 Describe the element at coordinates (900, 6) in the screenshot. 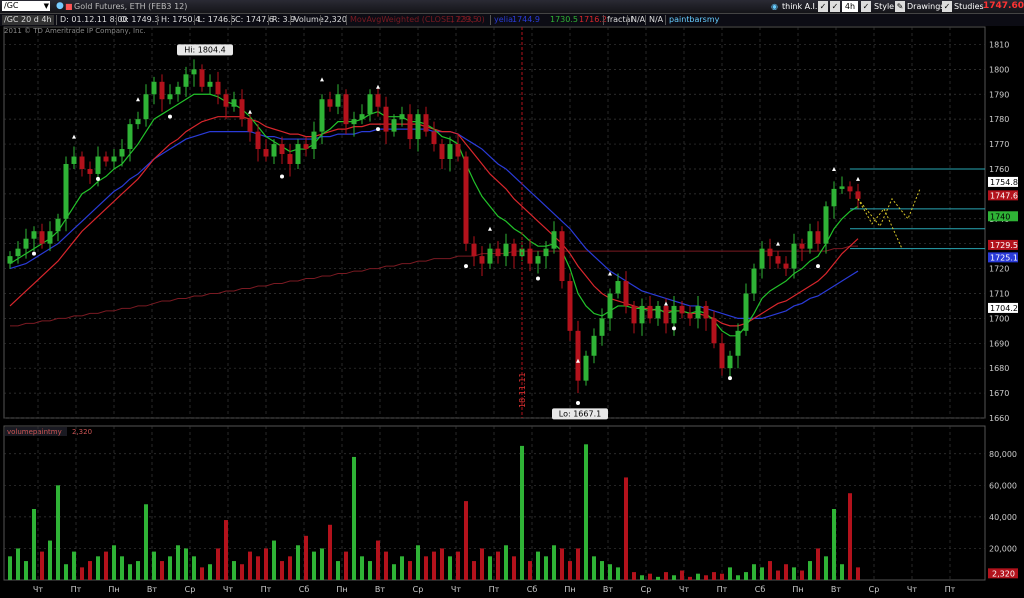

I see `pencil-icon: ✎` at that location.